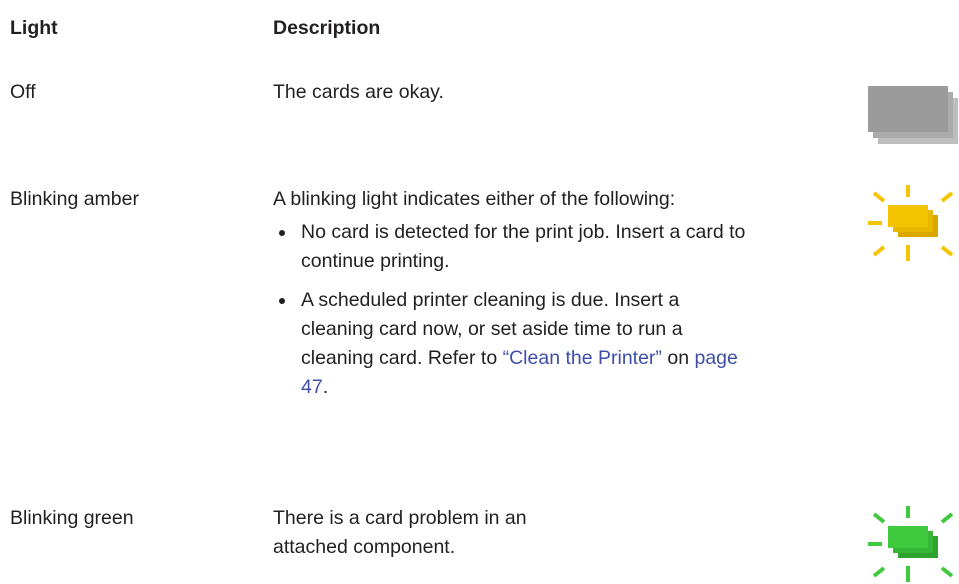 This screenshot has height=584, width=959. What do you see at coordinates (34, 28) in the screenshot?
I see `header-light: Light` at bounding box center [34, 28].